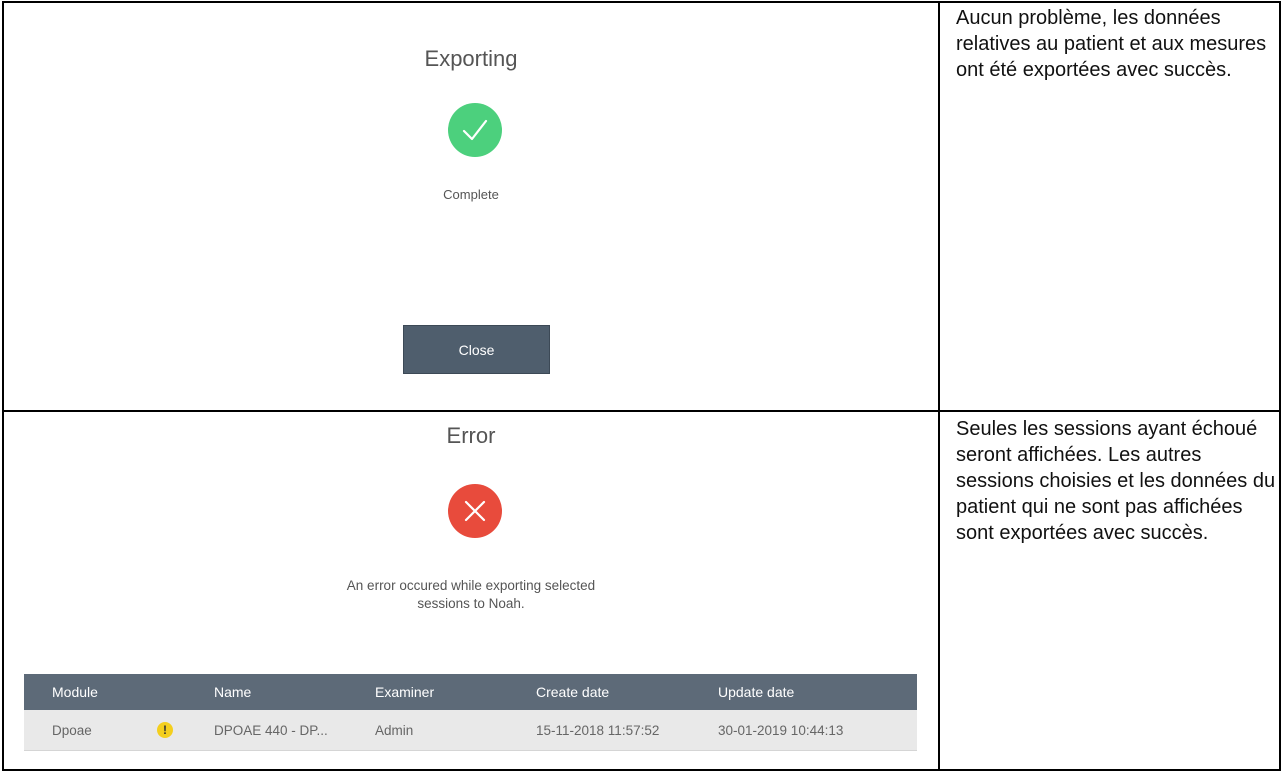 The image size is (1282, 771). What do you see at coordinates (572, 692) in the screenshot?
I see `column-header-create-date: Create date` at bounding box center [572, 692].